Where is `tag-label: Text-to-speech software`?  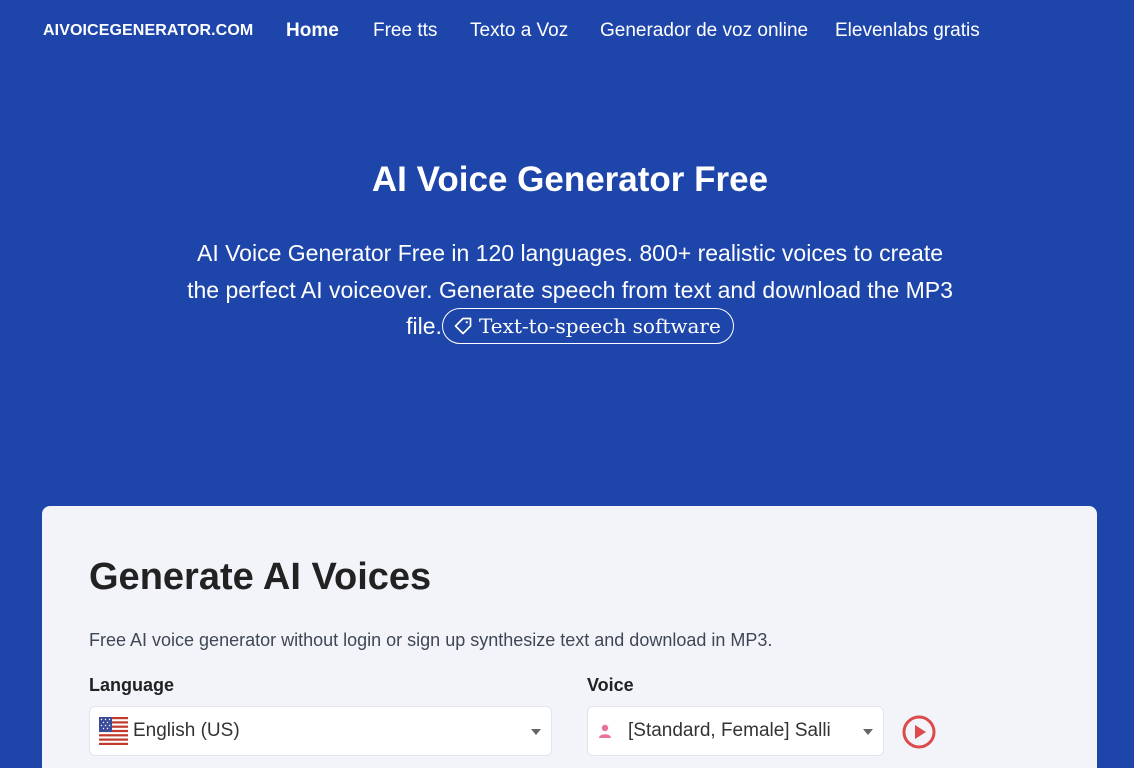 tag-label: Text-to-speech software is located at coordinates (599, 325).